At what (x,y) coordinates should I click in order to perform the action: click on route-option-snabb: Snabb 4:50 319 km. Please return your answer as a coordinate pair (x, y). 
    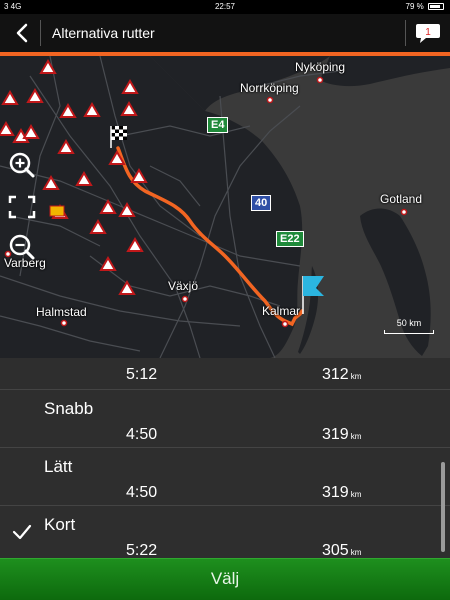
    Looking at the image, I should click on (225, 419).